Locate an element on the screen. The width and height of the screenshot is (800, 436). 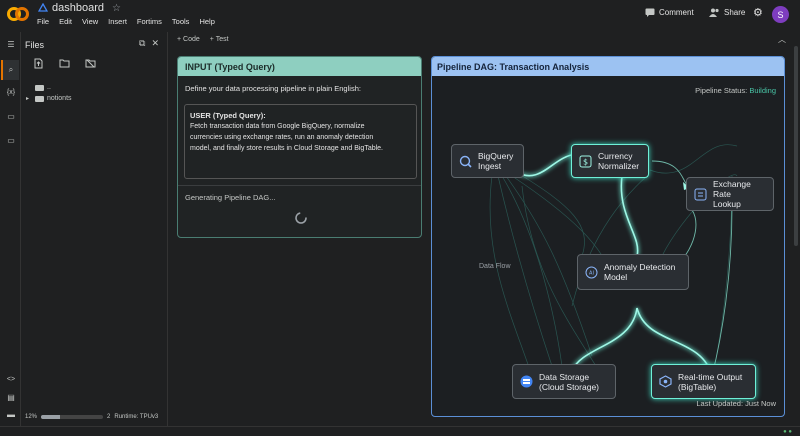
avatar: S is located at coordinates (780, 14).